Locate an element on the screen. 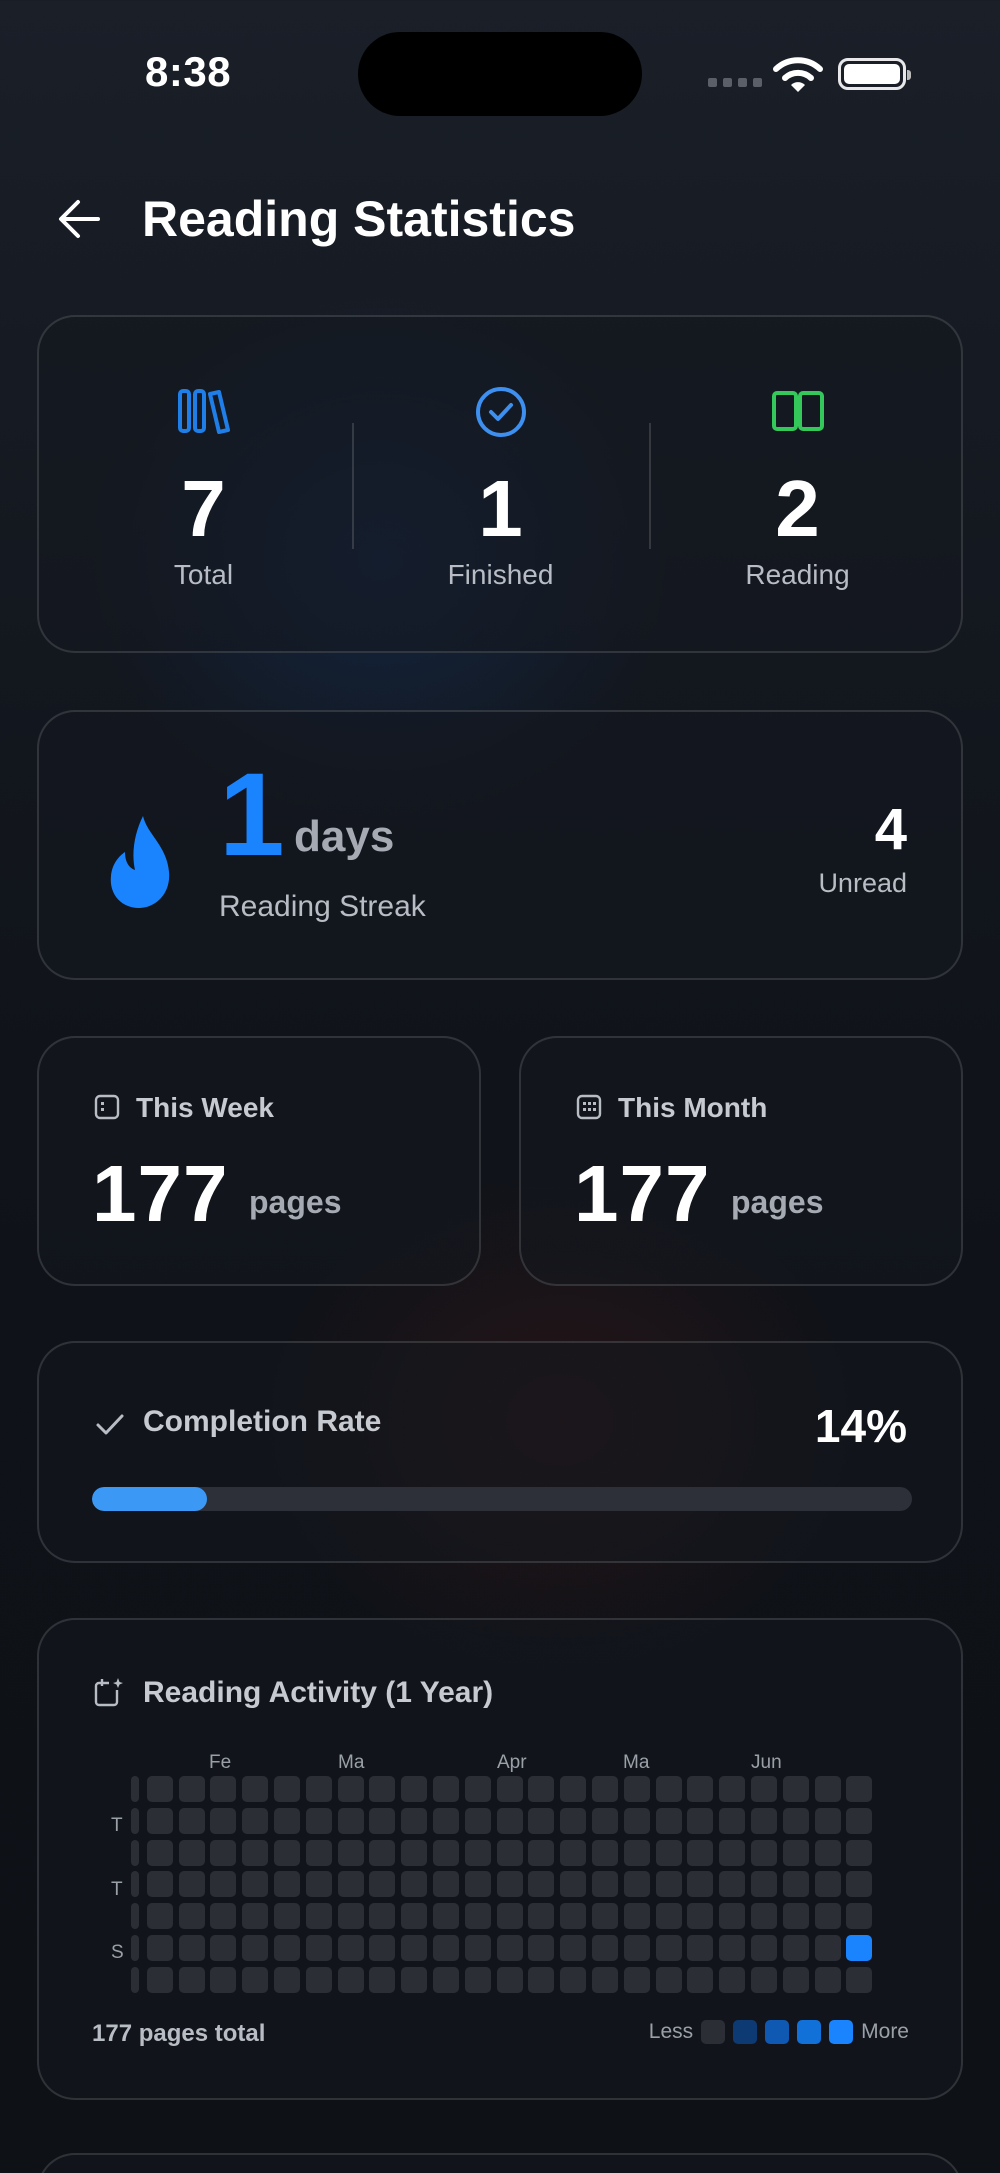  streak-card: 1 days Reading Streak 4 Unread is located at coordinates (500, 845).